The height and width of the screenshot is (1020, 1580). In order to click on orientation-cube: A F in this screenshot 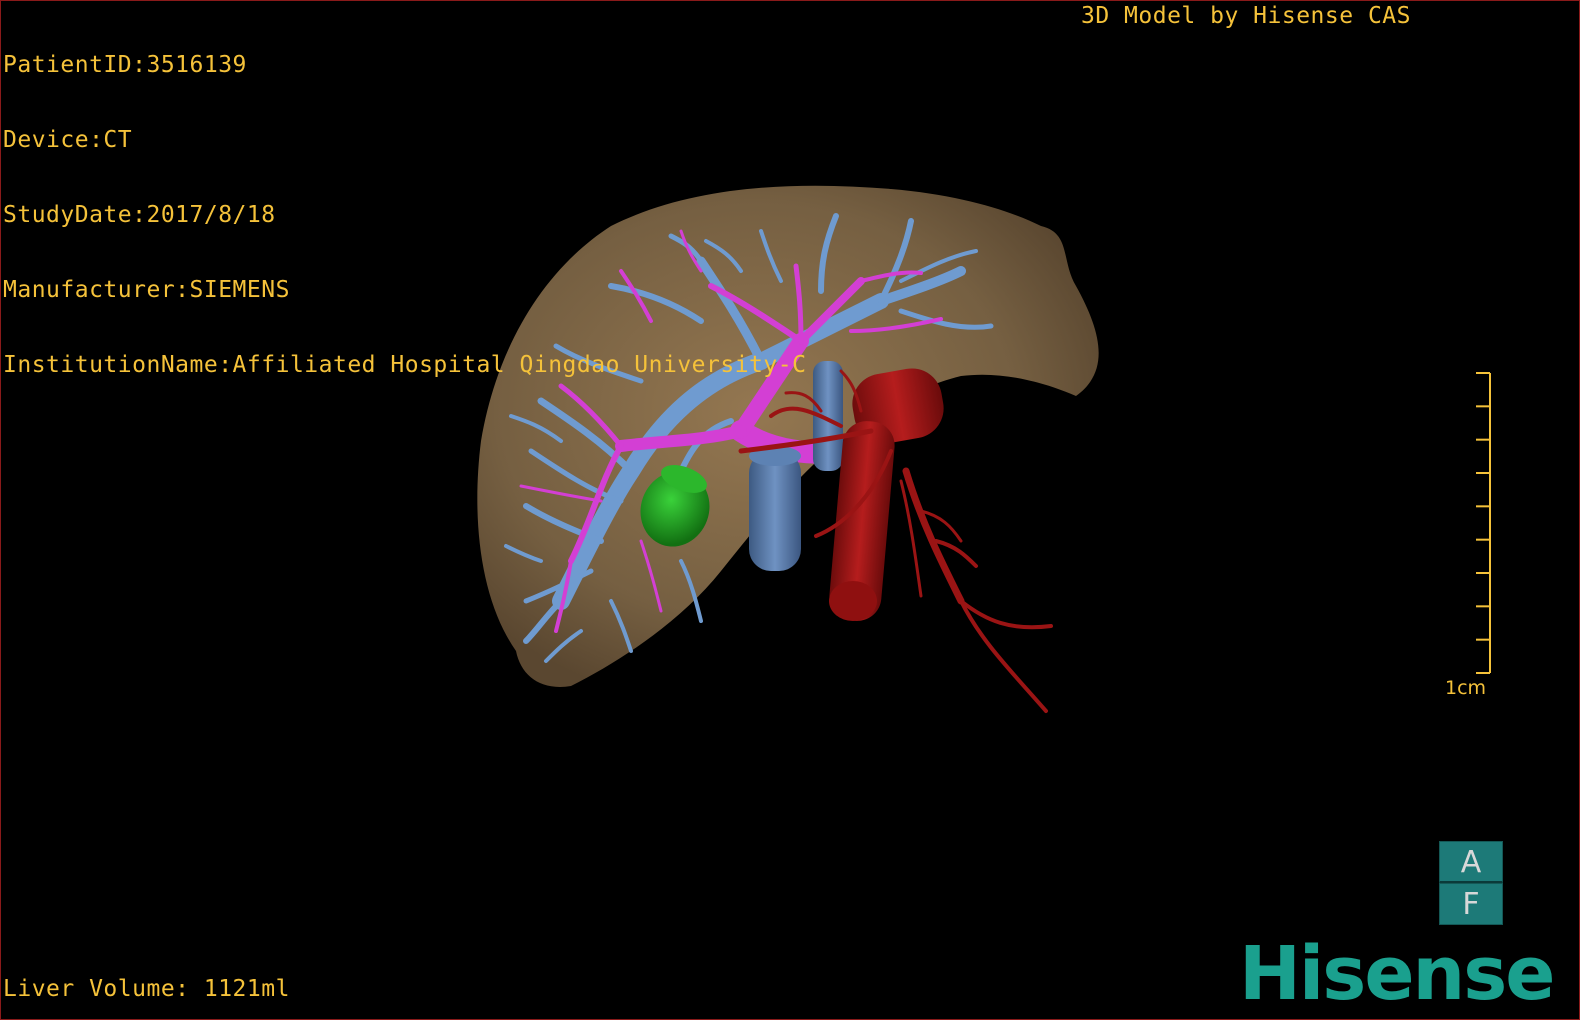, I will do `click(1471, 886)`.